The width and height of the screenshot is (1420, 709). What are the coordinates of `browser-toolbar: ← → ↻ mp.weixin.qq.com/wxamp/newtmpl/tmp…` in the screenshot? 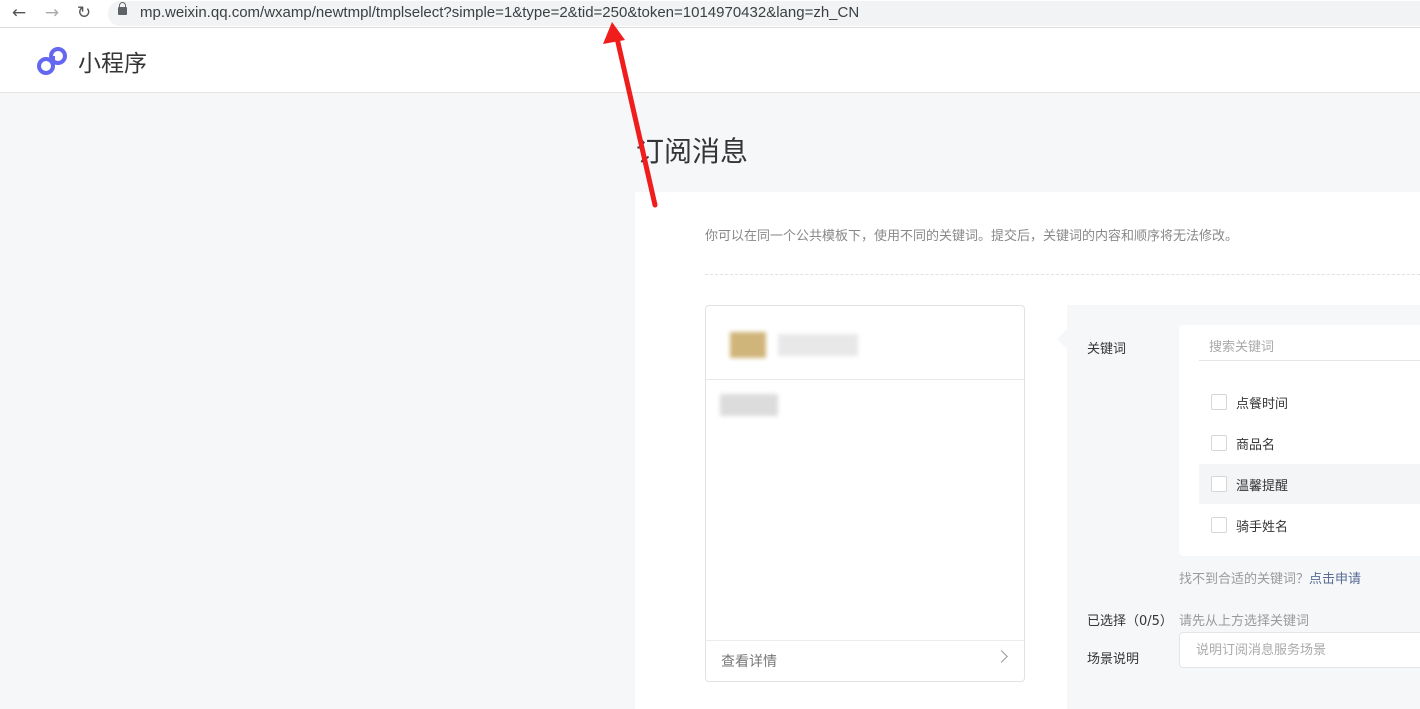 It's located at (710, 14).